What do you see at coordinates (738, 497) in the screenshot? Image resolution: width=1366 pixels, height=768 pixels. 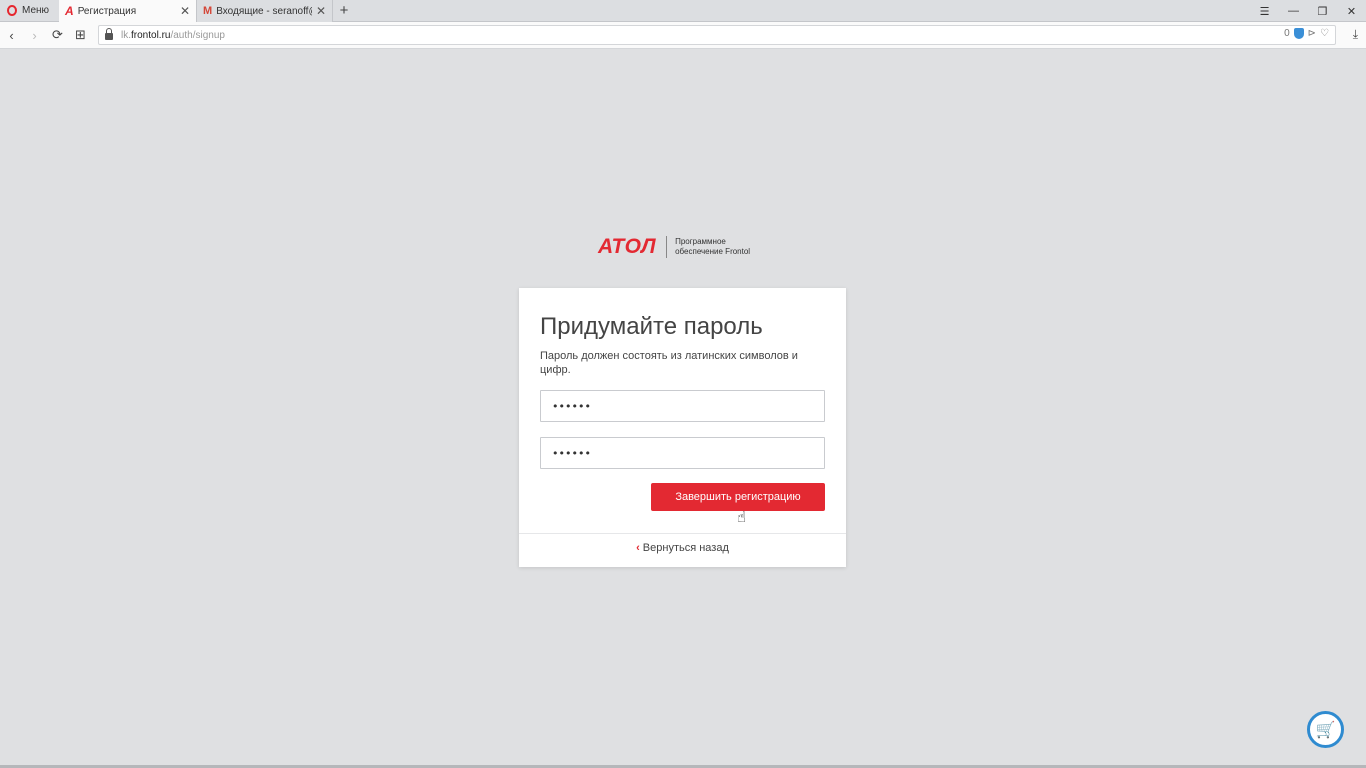 I see `complete-registration-button: Завершить регистрацию` at bounding box center [738, 497].